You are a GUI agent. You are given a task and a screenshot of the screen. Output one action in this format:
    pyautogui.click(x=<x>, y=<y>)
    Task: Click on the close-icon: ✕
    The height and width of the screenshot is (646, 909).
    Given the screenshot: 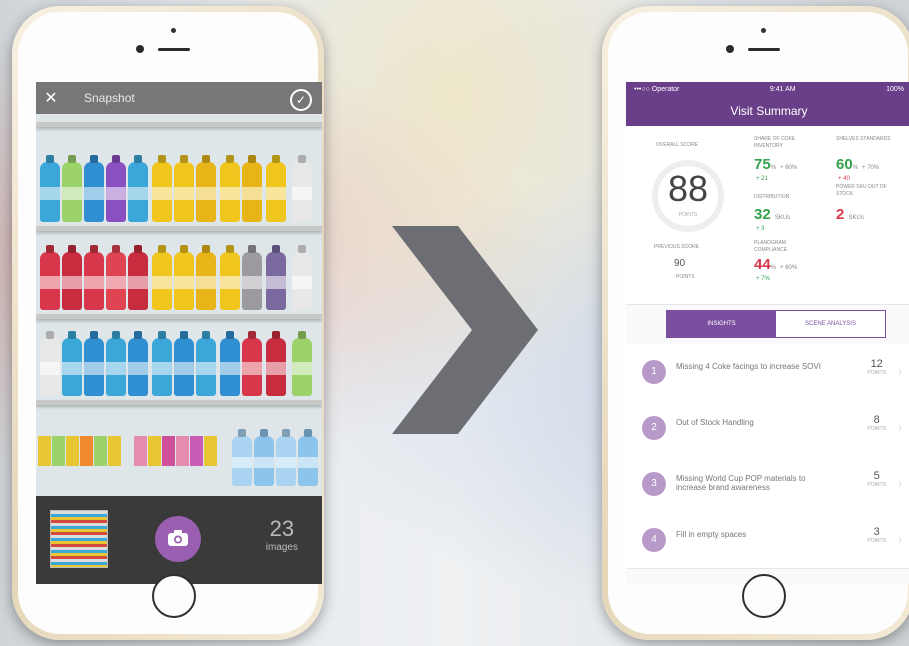 What is the action you would take?
    pyautogui.click(x=51, y=98)
    